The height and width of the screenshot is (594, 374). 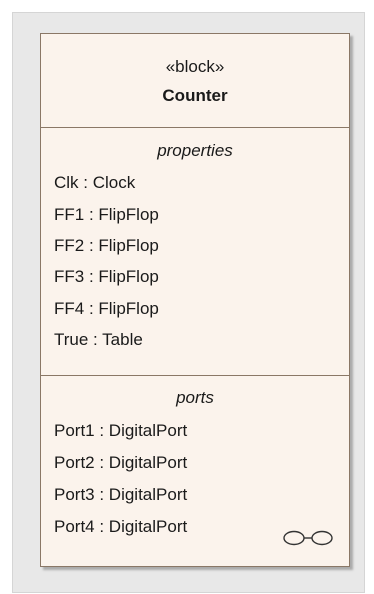 I want to click on port-item: Port3 : DigitalPort, so click(x=121, y=494).